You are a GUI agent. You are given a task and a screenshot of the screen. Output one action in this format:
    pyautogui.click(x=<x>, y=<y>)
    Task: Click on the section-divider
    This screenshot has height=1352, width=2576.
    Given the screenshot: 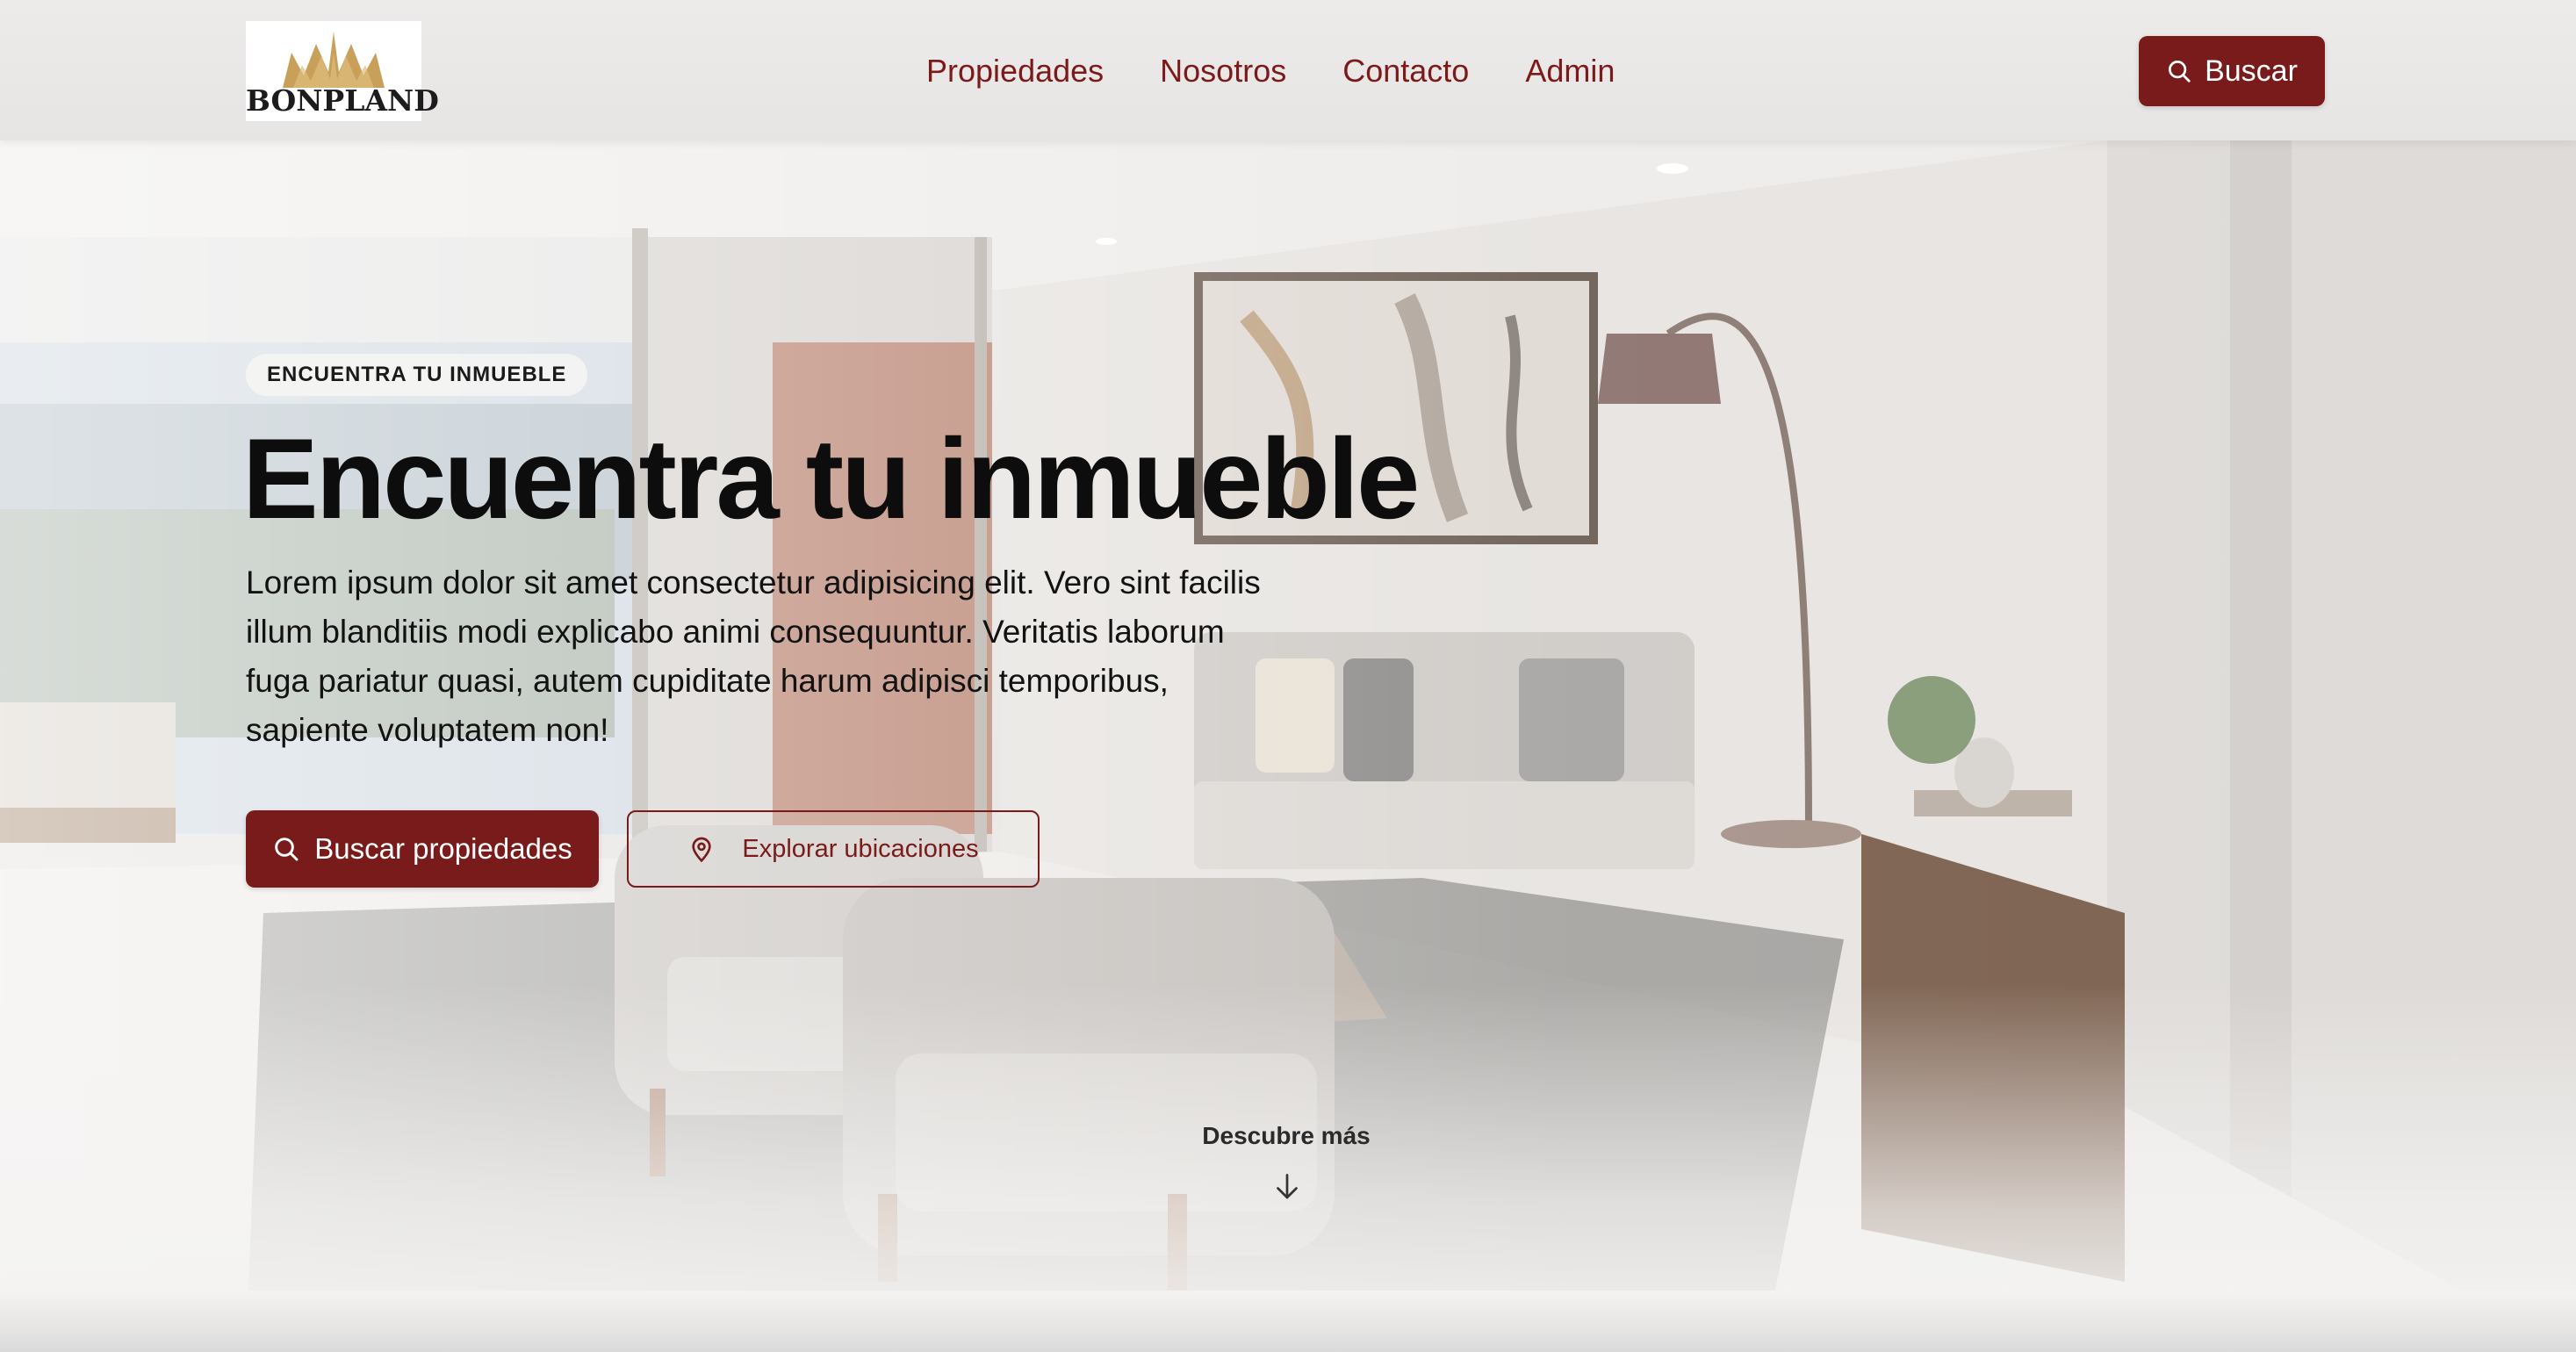 What is the action you would take?
    pyautogui.click(x=1288, y=1321)
    